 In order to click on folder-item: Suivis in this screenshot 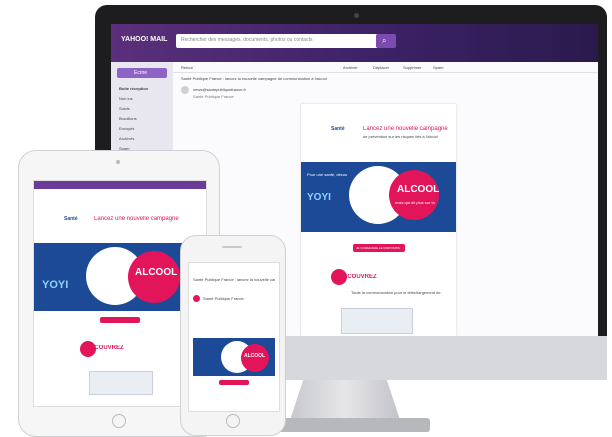, I will do `click(144, 108)`.